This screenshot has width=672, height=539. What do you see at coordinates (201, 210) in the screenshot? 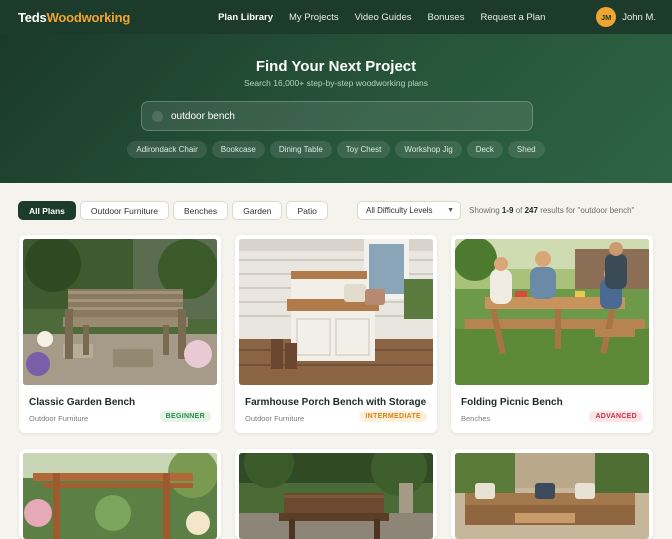
I see `filter-benches: Benches` at bounding box center [201, 210].